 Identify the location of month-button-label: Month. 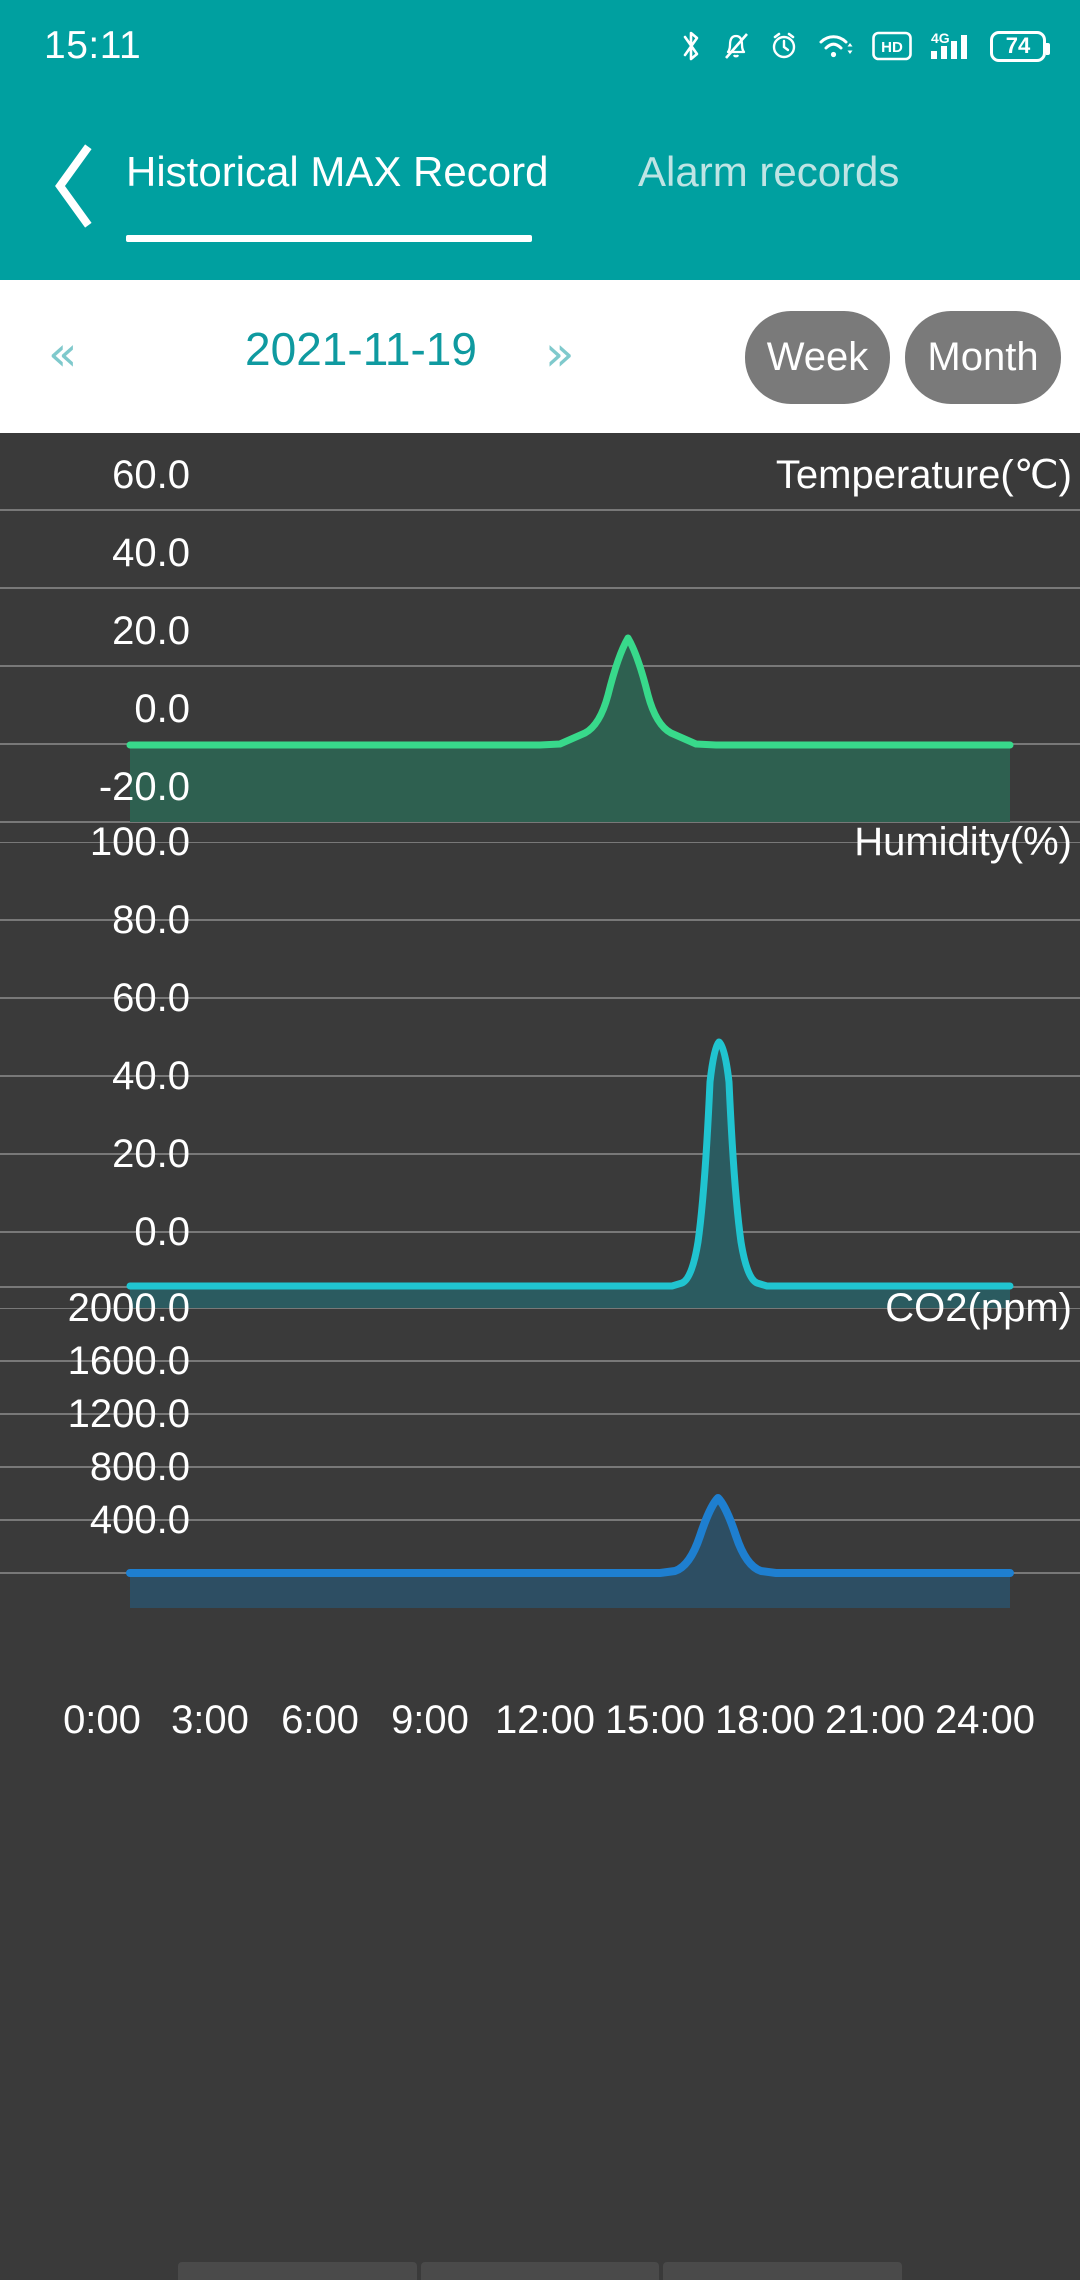
(983, 357).